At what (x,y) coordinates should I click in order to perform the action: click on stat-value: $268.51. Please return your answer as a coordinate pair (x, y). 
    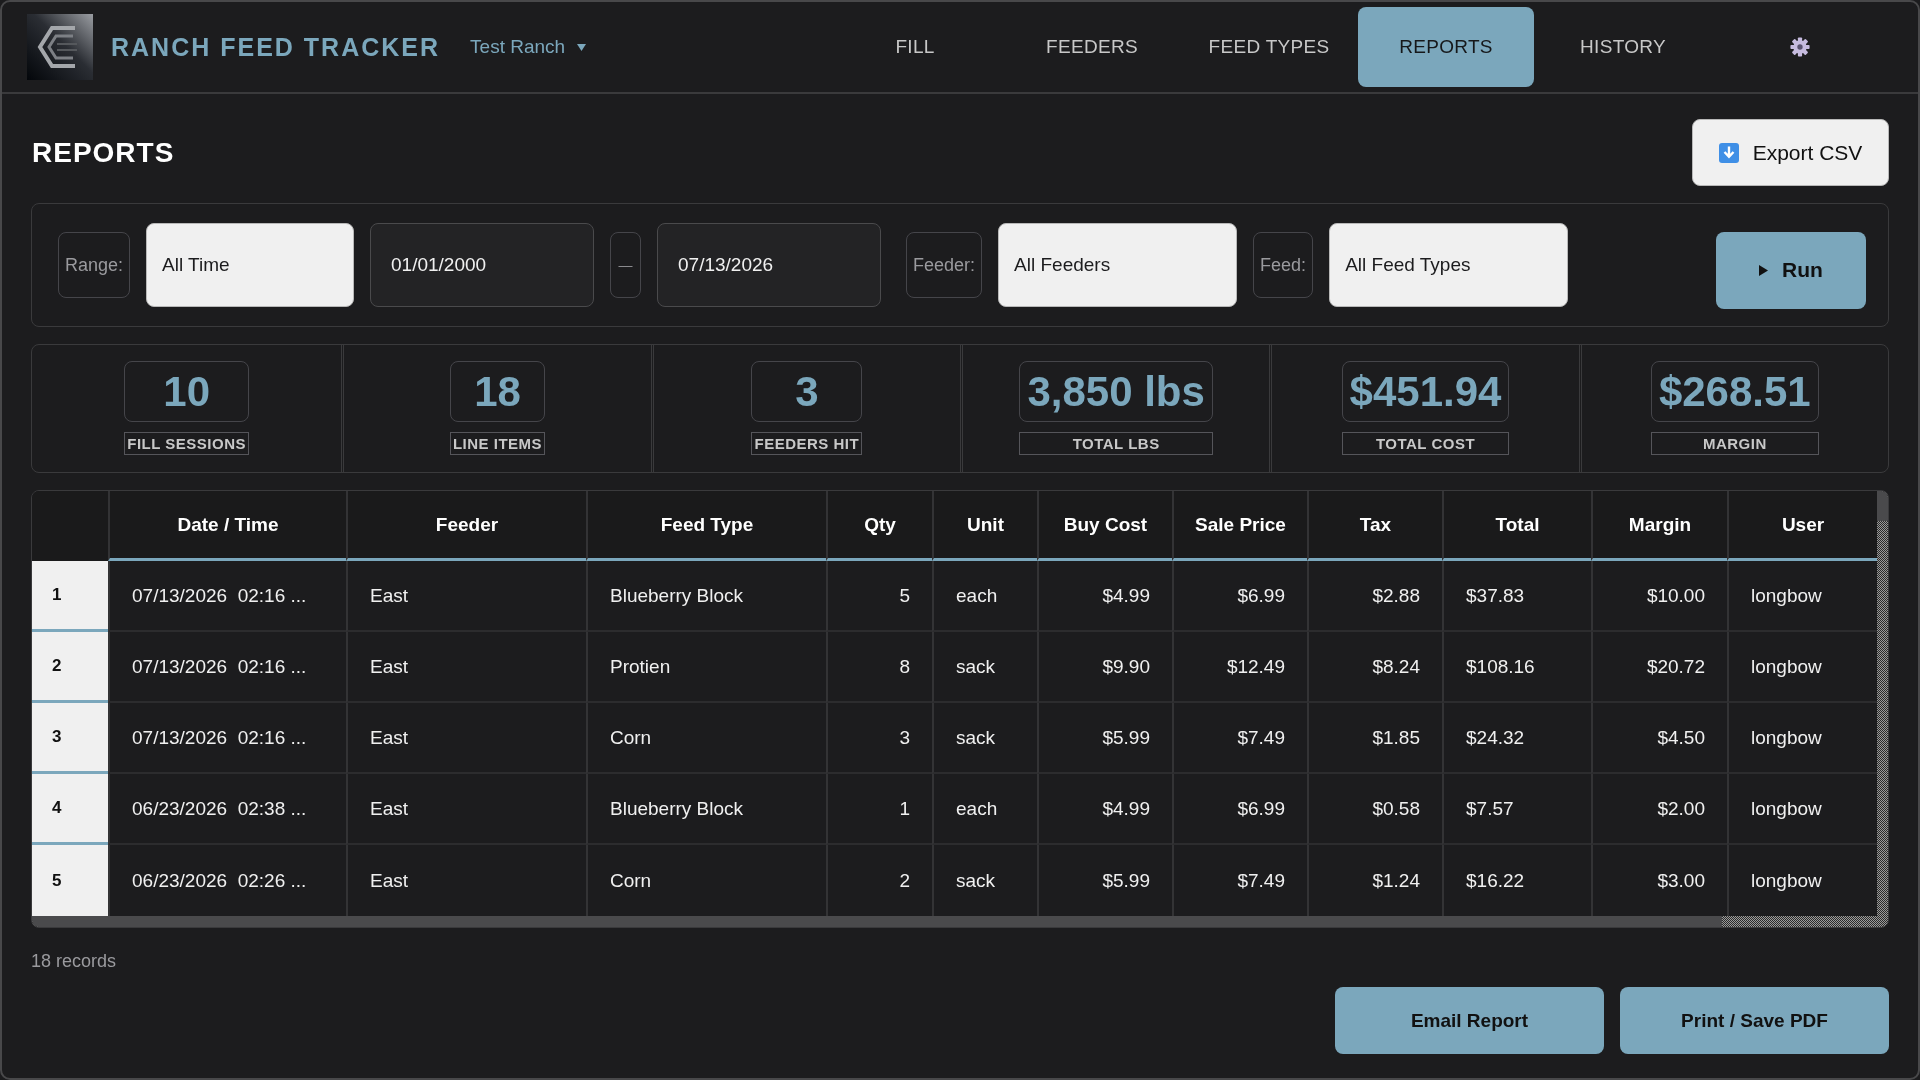
    Looking at the image, I should click on (1734, 391).